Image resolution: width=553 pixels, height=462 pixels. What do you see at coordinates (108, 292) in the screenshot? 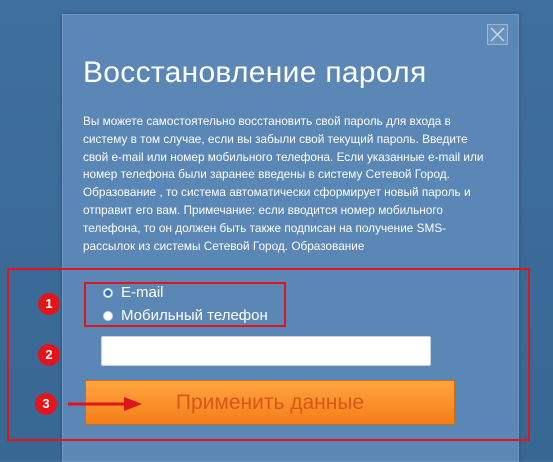
I see `radio-email-button` at bounding box center [108, 292].